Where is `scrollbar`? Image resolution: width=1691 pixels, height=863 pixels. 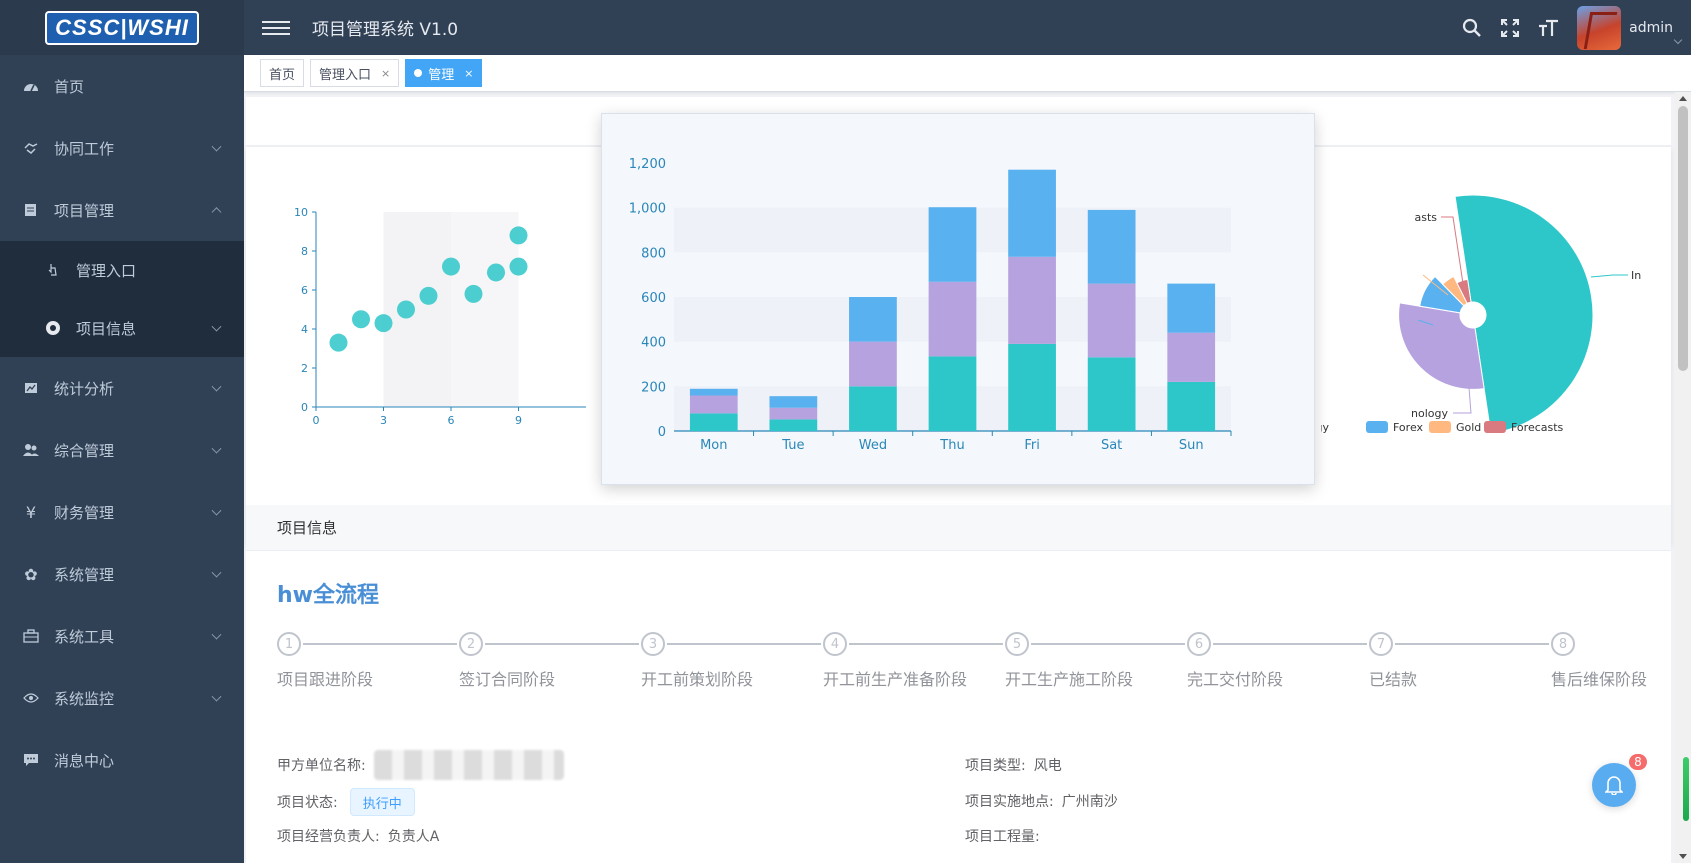 scrollbar is located at coordinates (1683, 477).